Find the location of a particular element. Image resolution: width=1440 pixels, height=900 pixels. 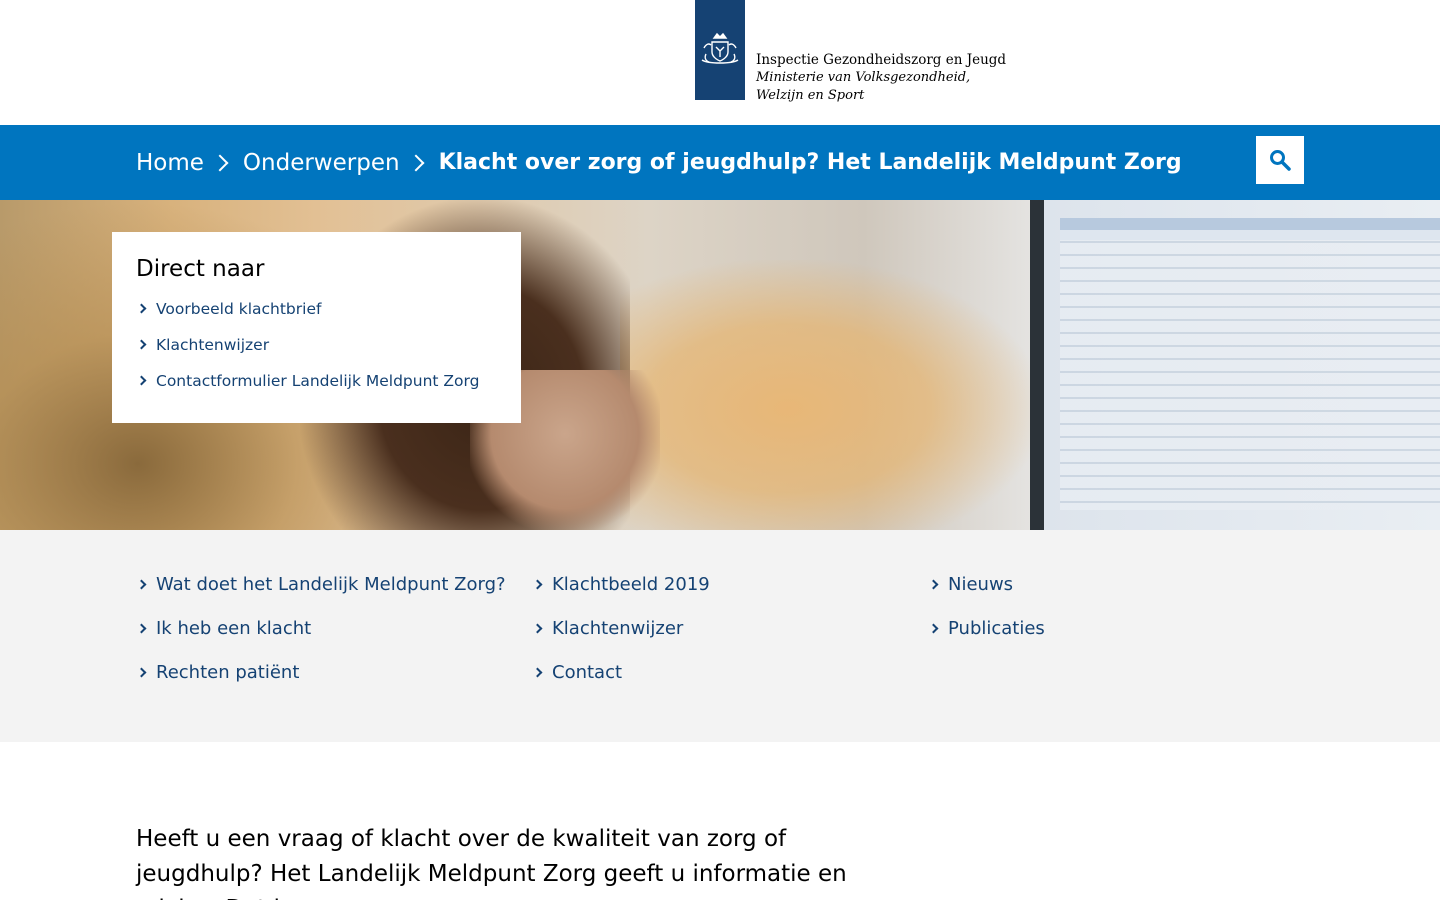

link-label: Contact is located at coordinates (587, 672).